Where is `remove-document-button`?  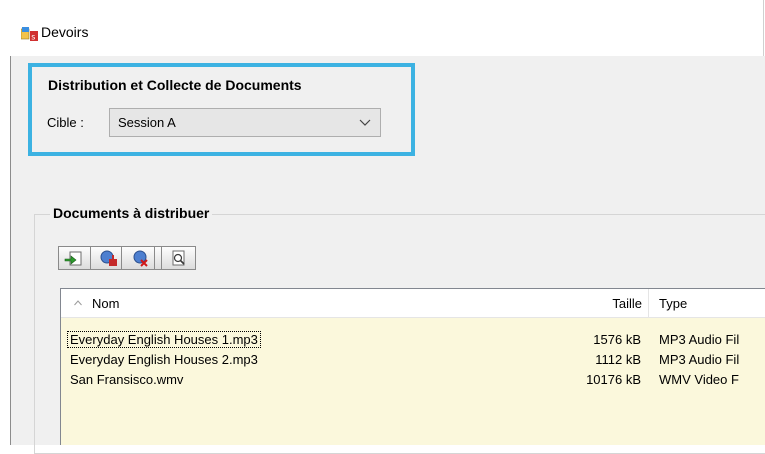
remove-document-button is located at coordinates (141, 258).